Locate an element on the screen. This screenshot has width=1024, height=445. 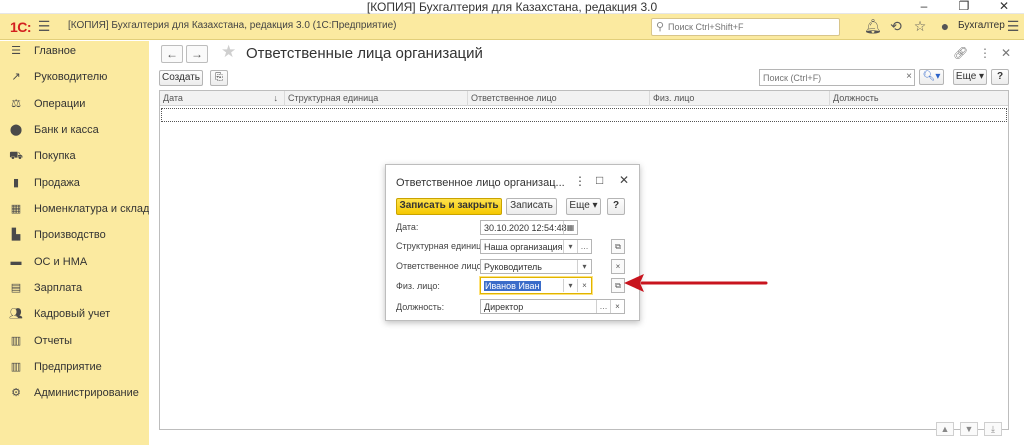
enterprise-icon: ▥ is located at coordinates (16, 367).